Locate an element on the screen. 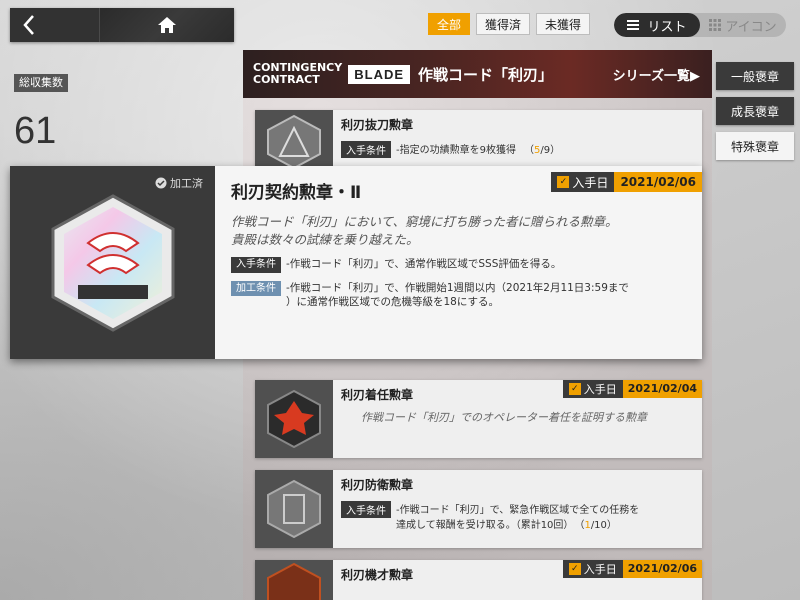 Image resolution: width=800 pixels, height=600 pixels. tab-general: 一般褒章 is located at coordinates (755, 76).